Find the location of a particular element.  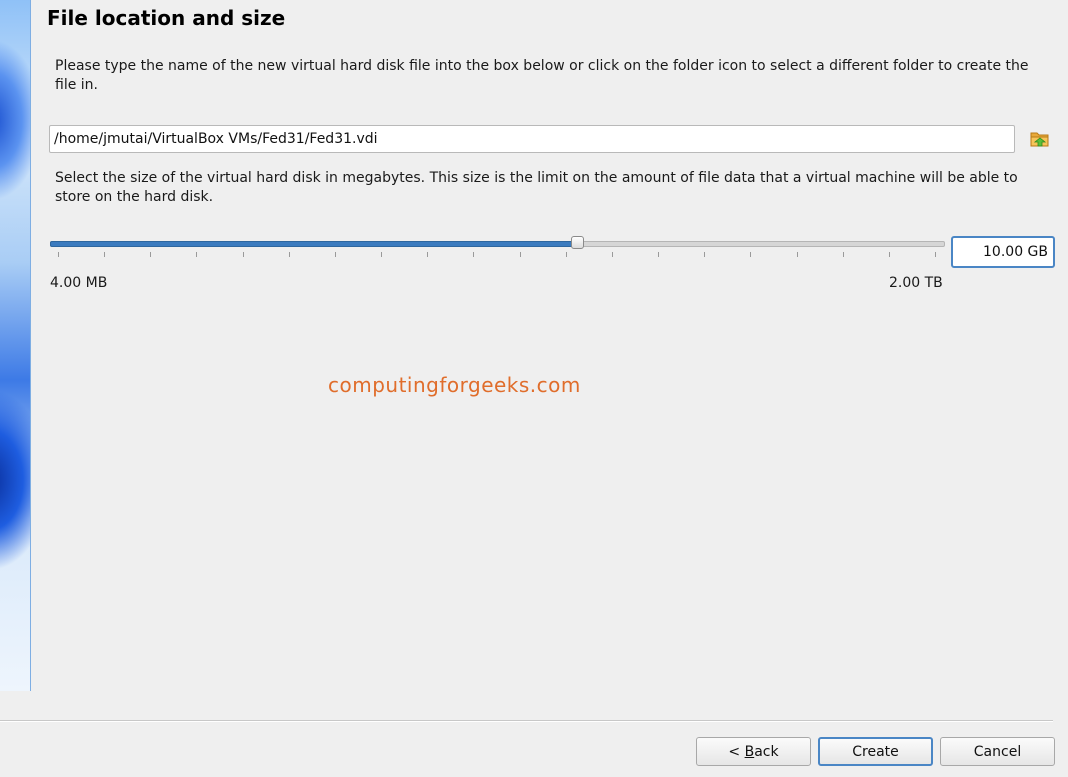

slider-handle is located at coordinates (577, 242).